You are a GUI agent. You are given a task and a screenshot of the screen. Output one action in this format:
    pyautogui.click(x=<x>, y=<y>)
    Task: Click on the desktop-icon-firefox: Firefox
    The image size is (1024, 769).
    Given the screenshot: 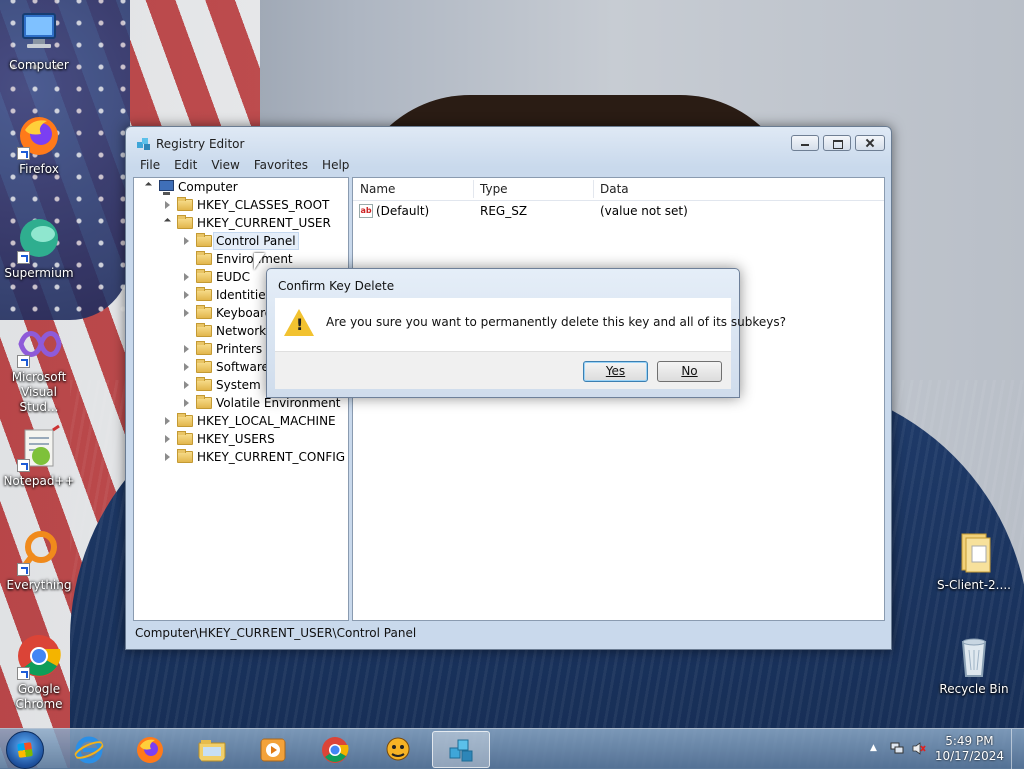 What is the action you would take?
    pyautogui.click(x=39, y=144)
    